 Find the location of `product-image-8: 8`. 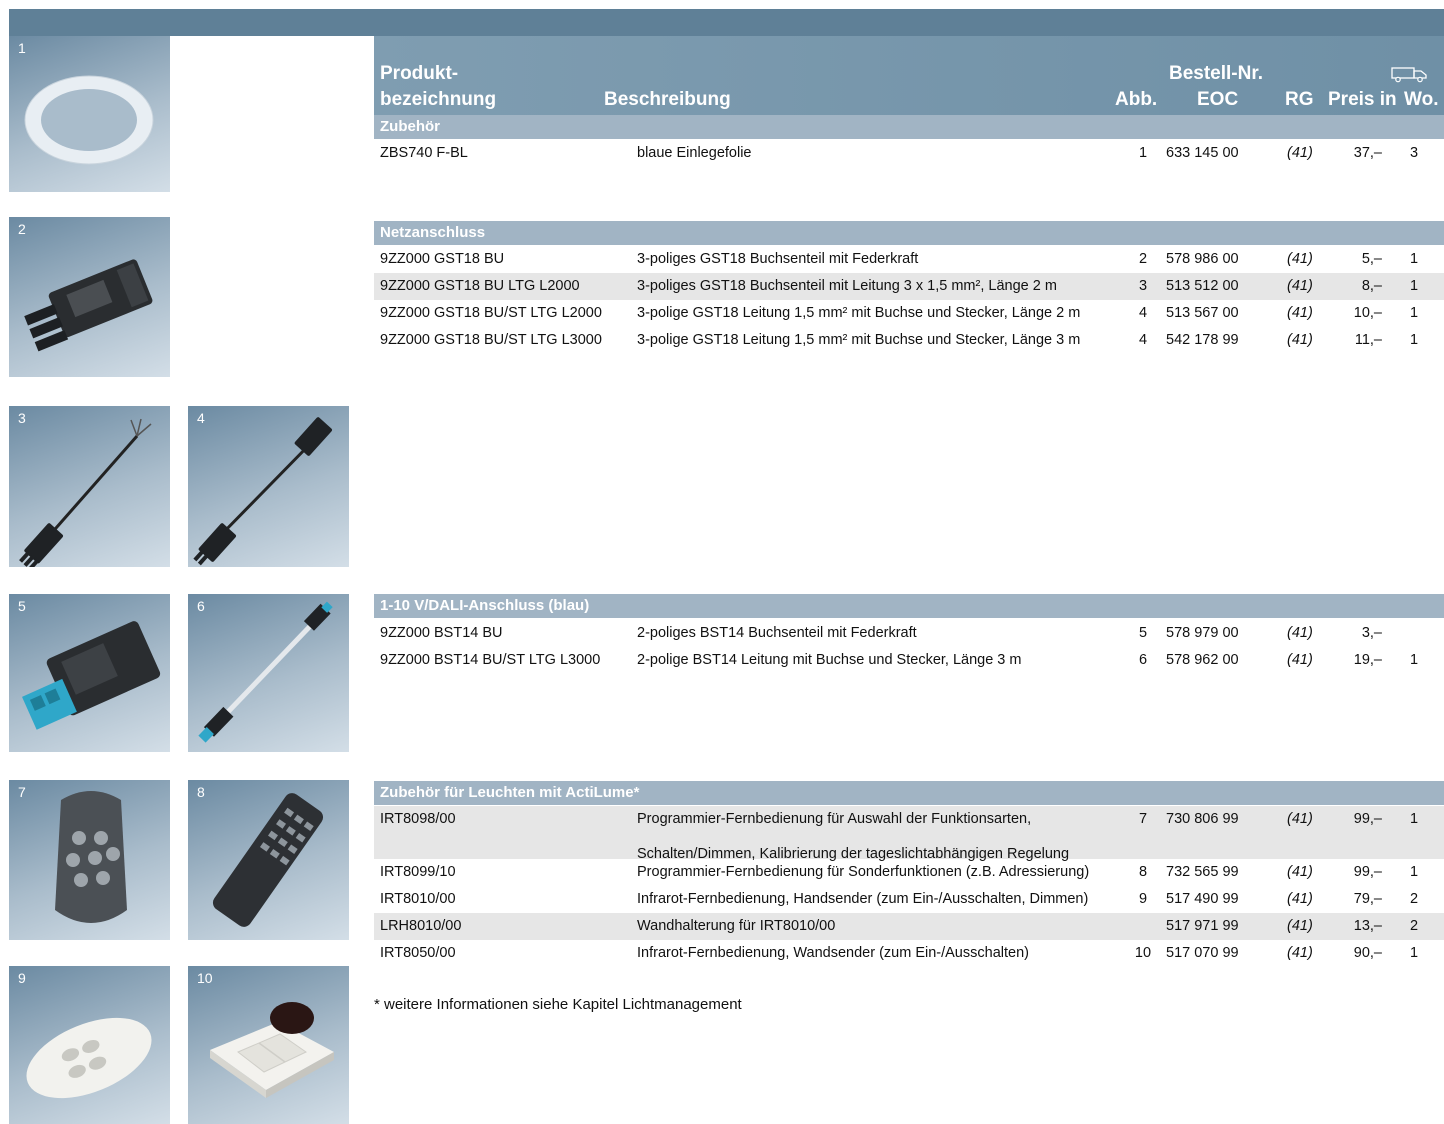

product-image-8: 8 is located at coordinates (268, 860).